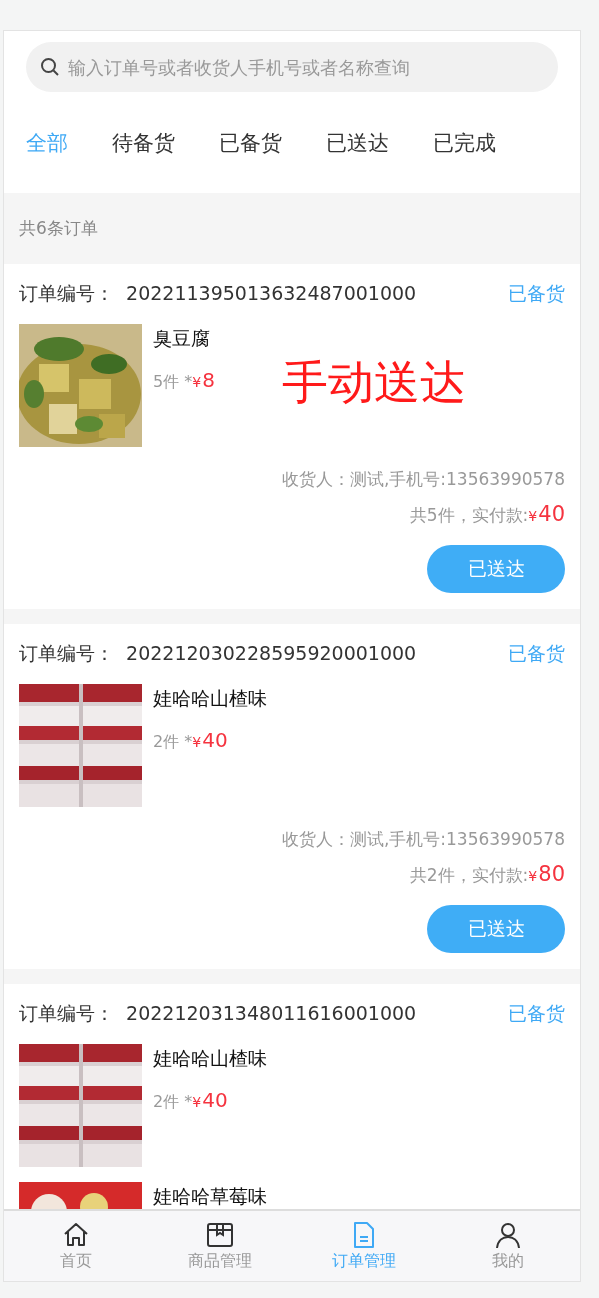 The image size is (599, 1298). I want to click on box-icon, so click(220, 1234).